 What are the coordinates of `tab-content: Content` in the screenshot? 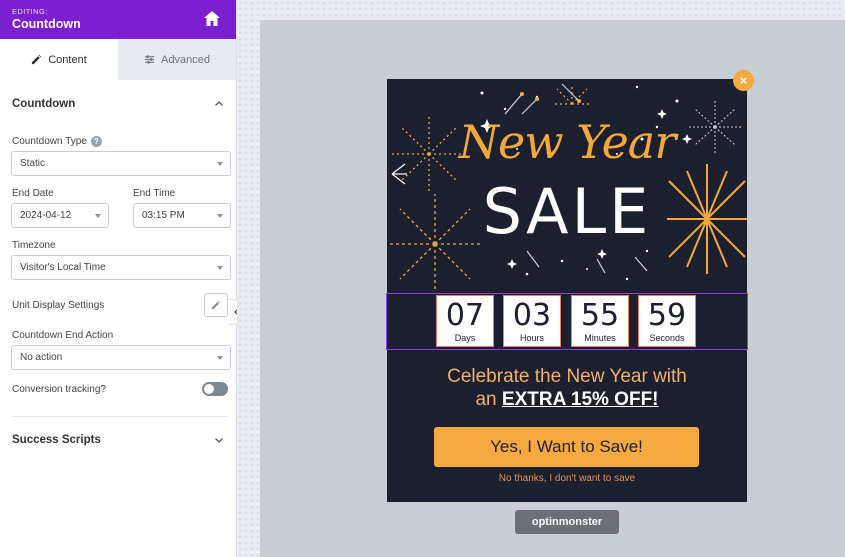 It's located at (59, 59).